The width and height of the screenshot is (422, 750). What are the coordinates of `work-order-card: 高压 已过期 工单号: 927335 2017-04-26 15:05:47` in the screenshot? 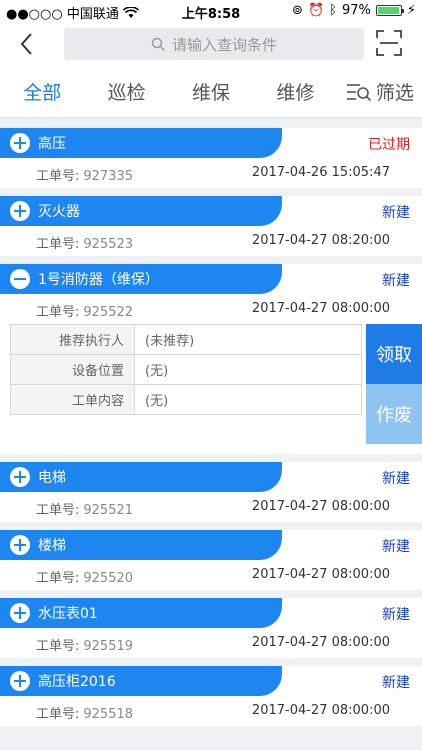 It's located at (211, 158).